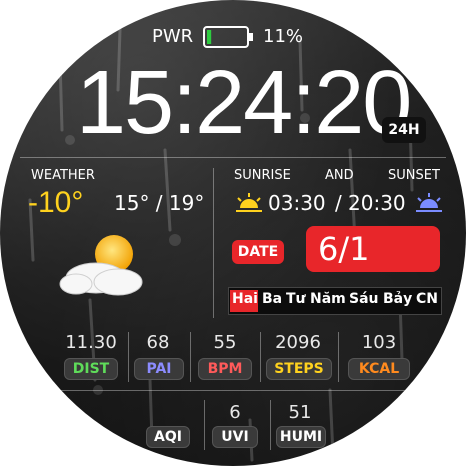 The height and width of the screenshot is (466, 466). Describe the element at coordinates (379, 369) in the screenshot. I see `kcal-label: KCAL` at that location.